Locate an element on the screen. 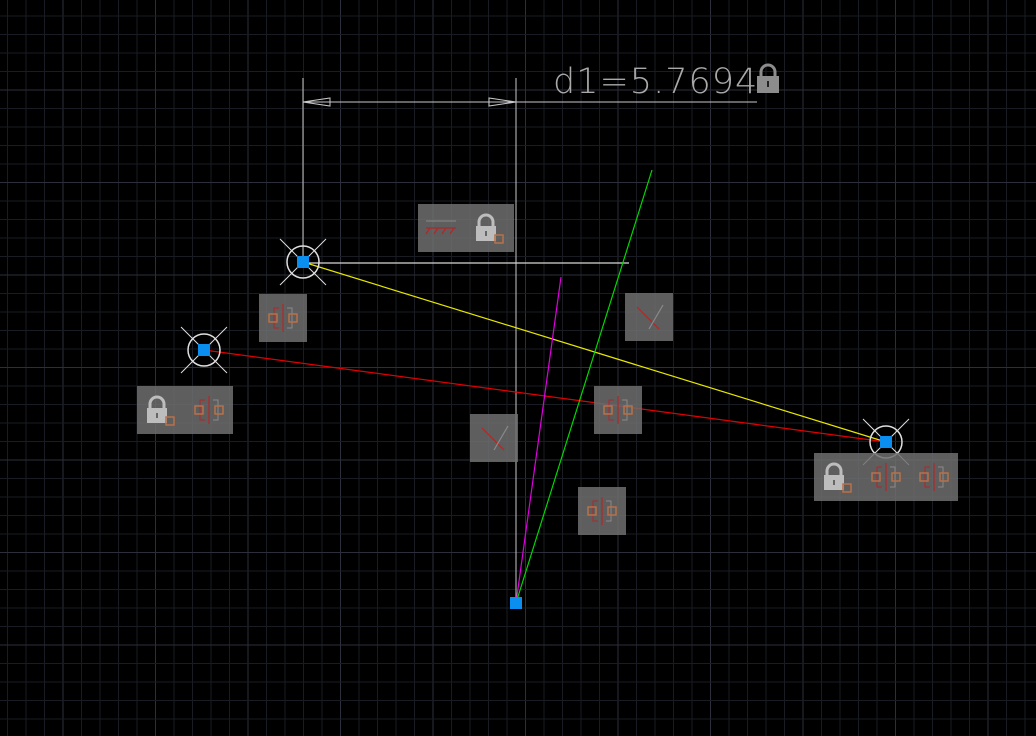  dimension-label: d1=5.7694 is located at coordinates (655, 82).